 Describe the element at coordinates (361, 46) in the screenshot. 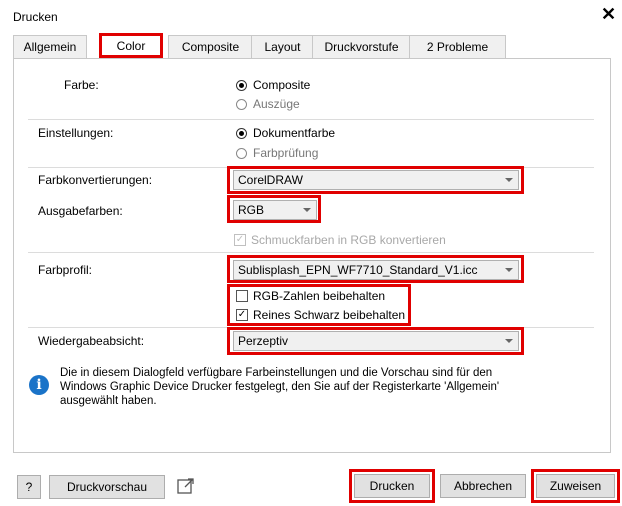

I see `tab-druckvorstufe: Druckvorstufe` at that location.